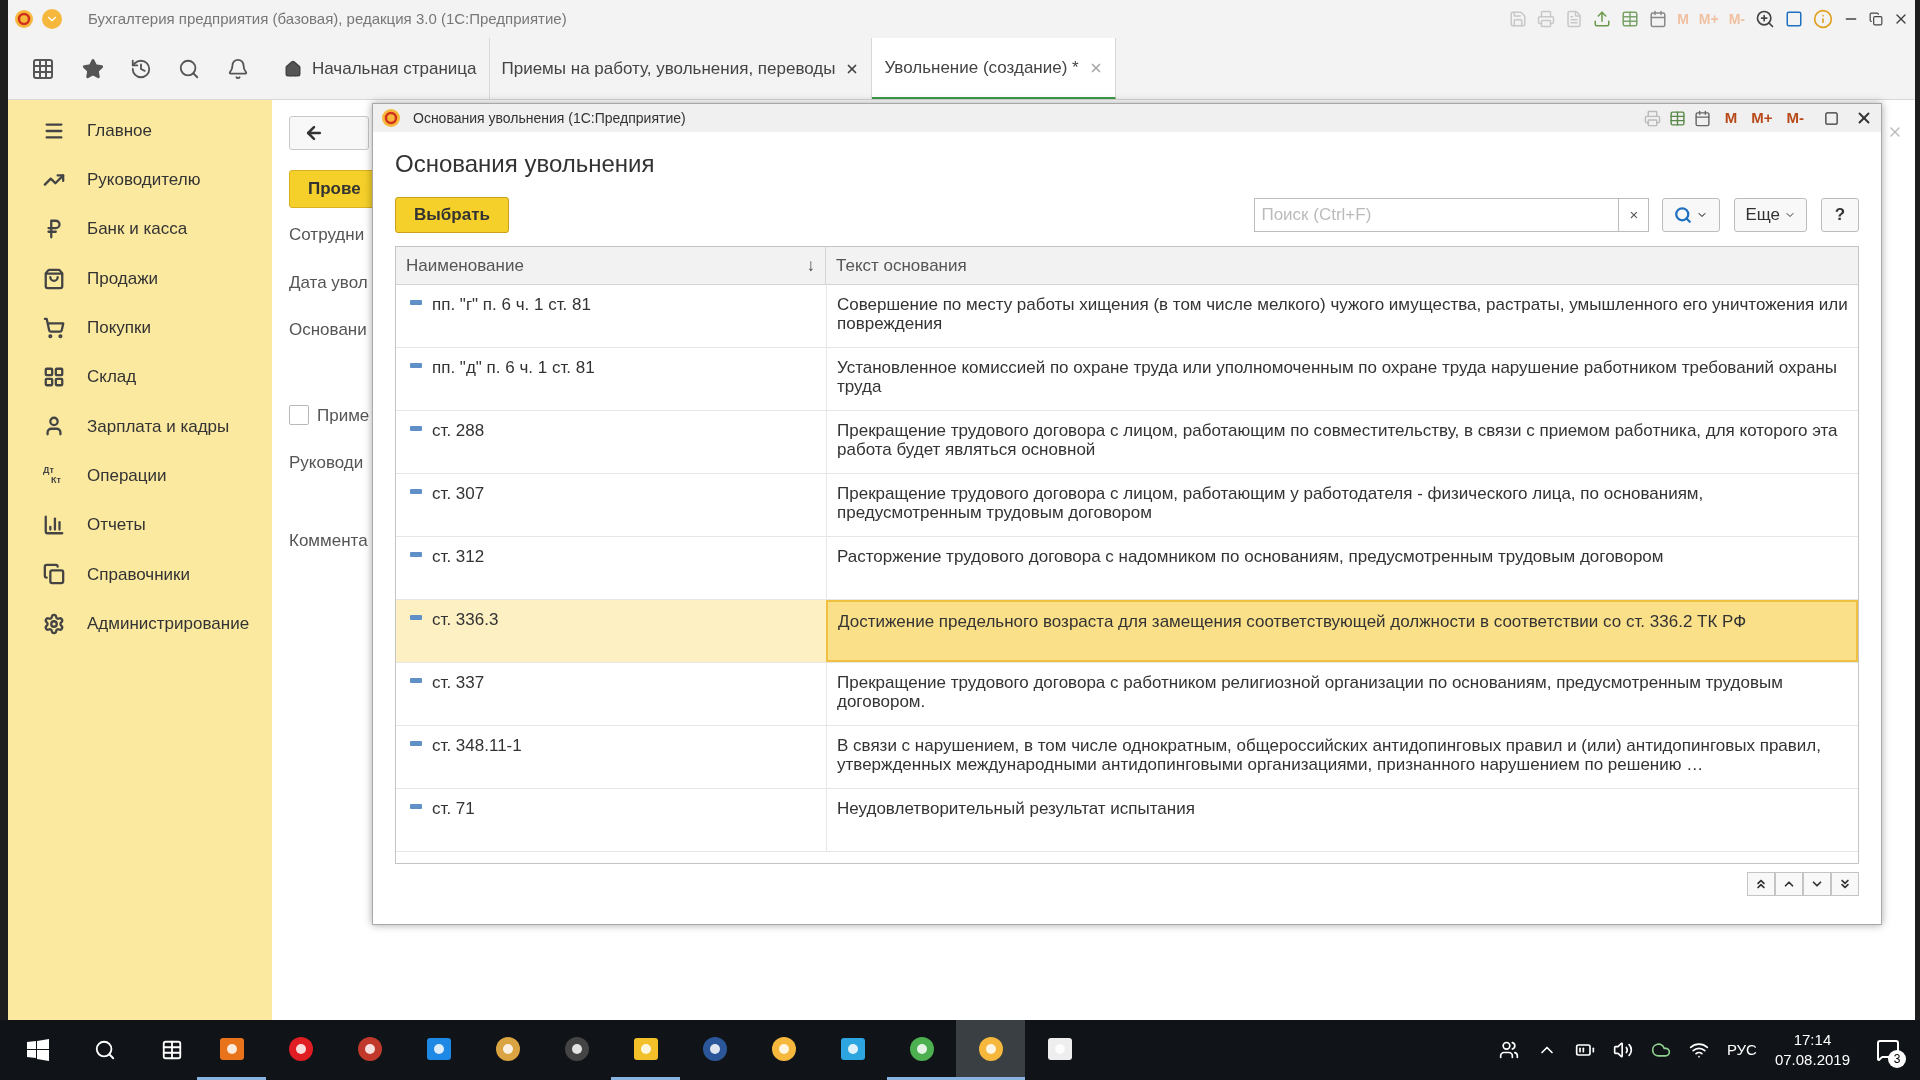  Describe the element at coordinates (140, 229) in the screenshot. I see `sidebar-item: Банк и касса` at that location.